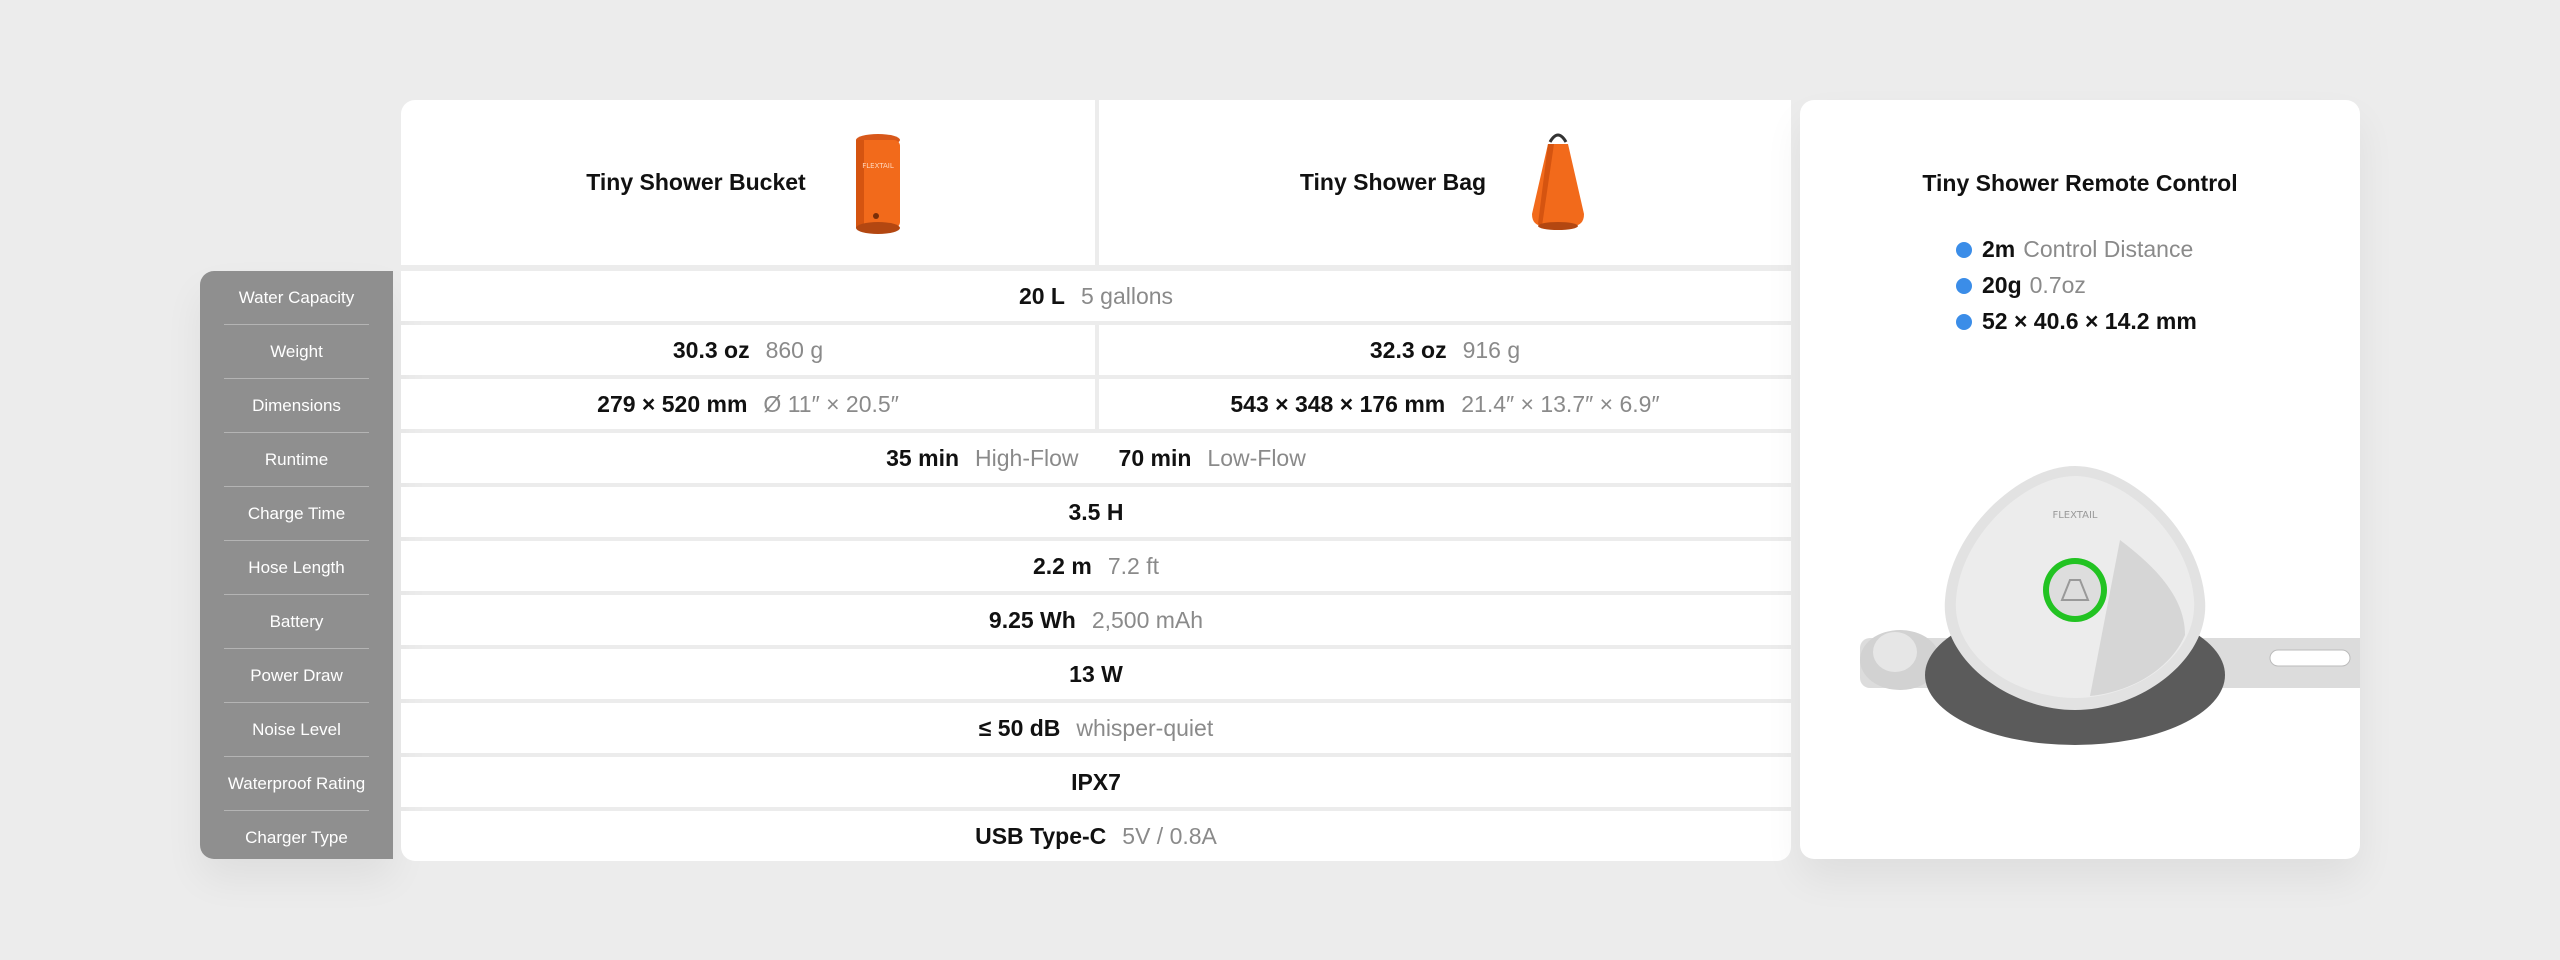 Image resolution: width=2560 pixels, height=960 pixels. I want to click on remote-spec-item: 20g 0.7oz, so click(2021, 285).